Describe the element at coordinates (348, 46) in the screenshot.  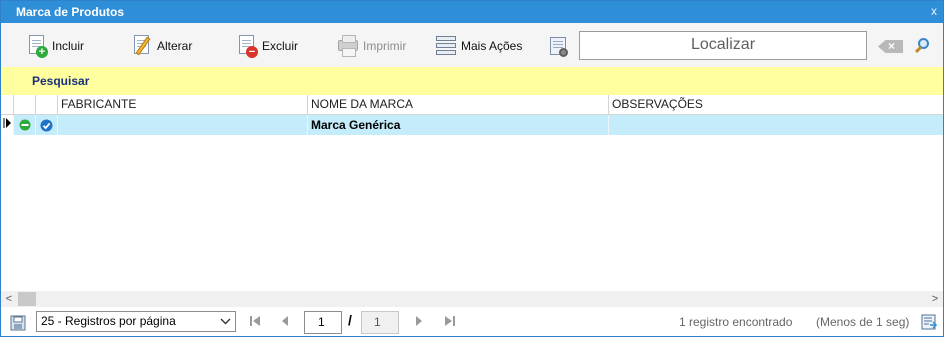
I see `printer-icon` at that location.